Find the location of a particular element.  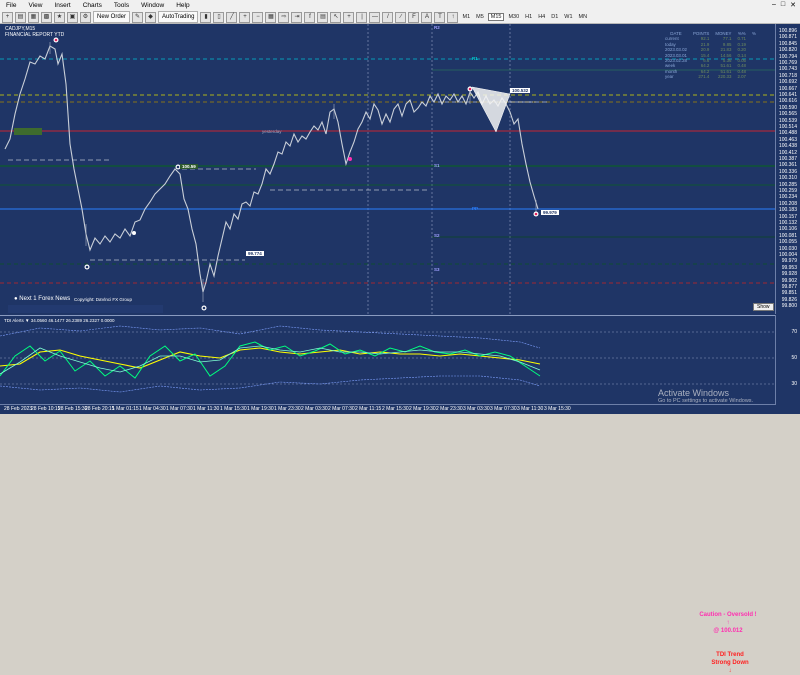

menu-file: File is located at coordinates (11, 5).